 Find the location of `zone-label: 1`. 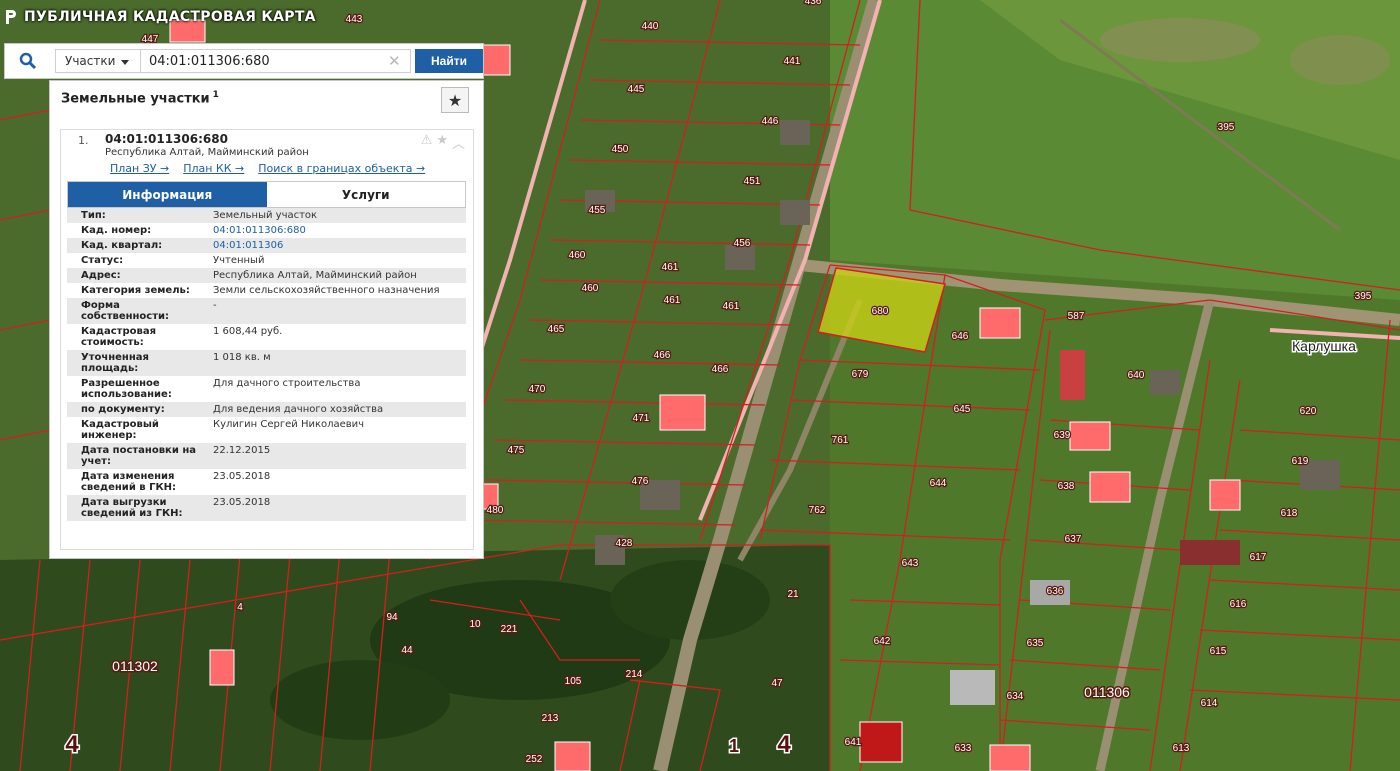

zone-label: 1 is located at coordinates (734, 746).